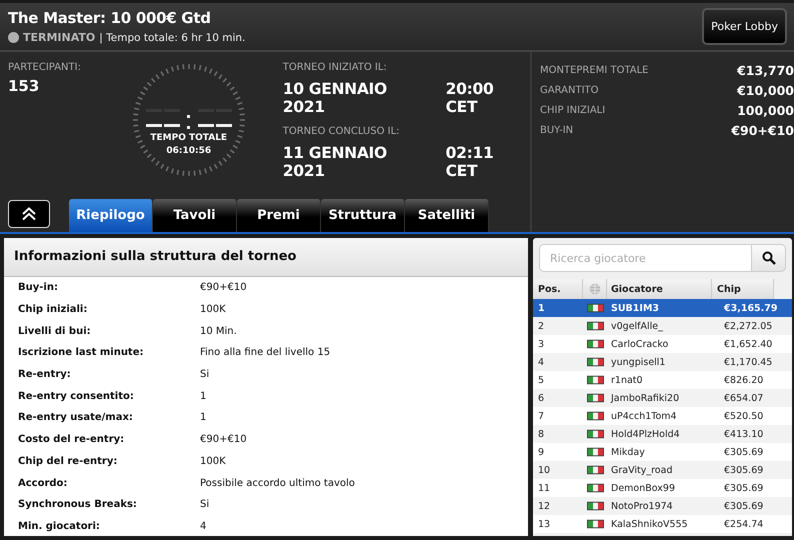 This screenshot has width=794, height=540. I want to click on position-cell-text: 10, so click(544, 470).